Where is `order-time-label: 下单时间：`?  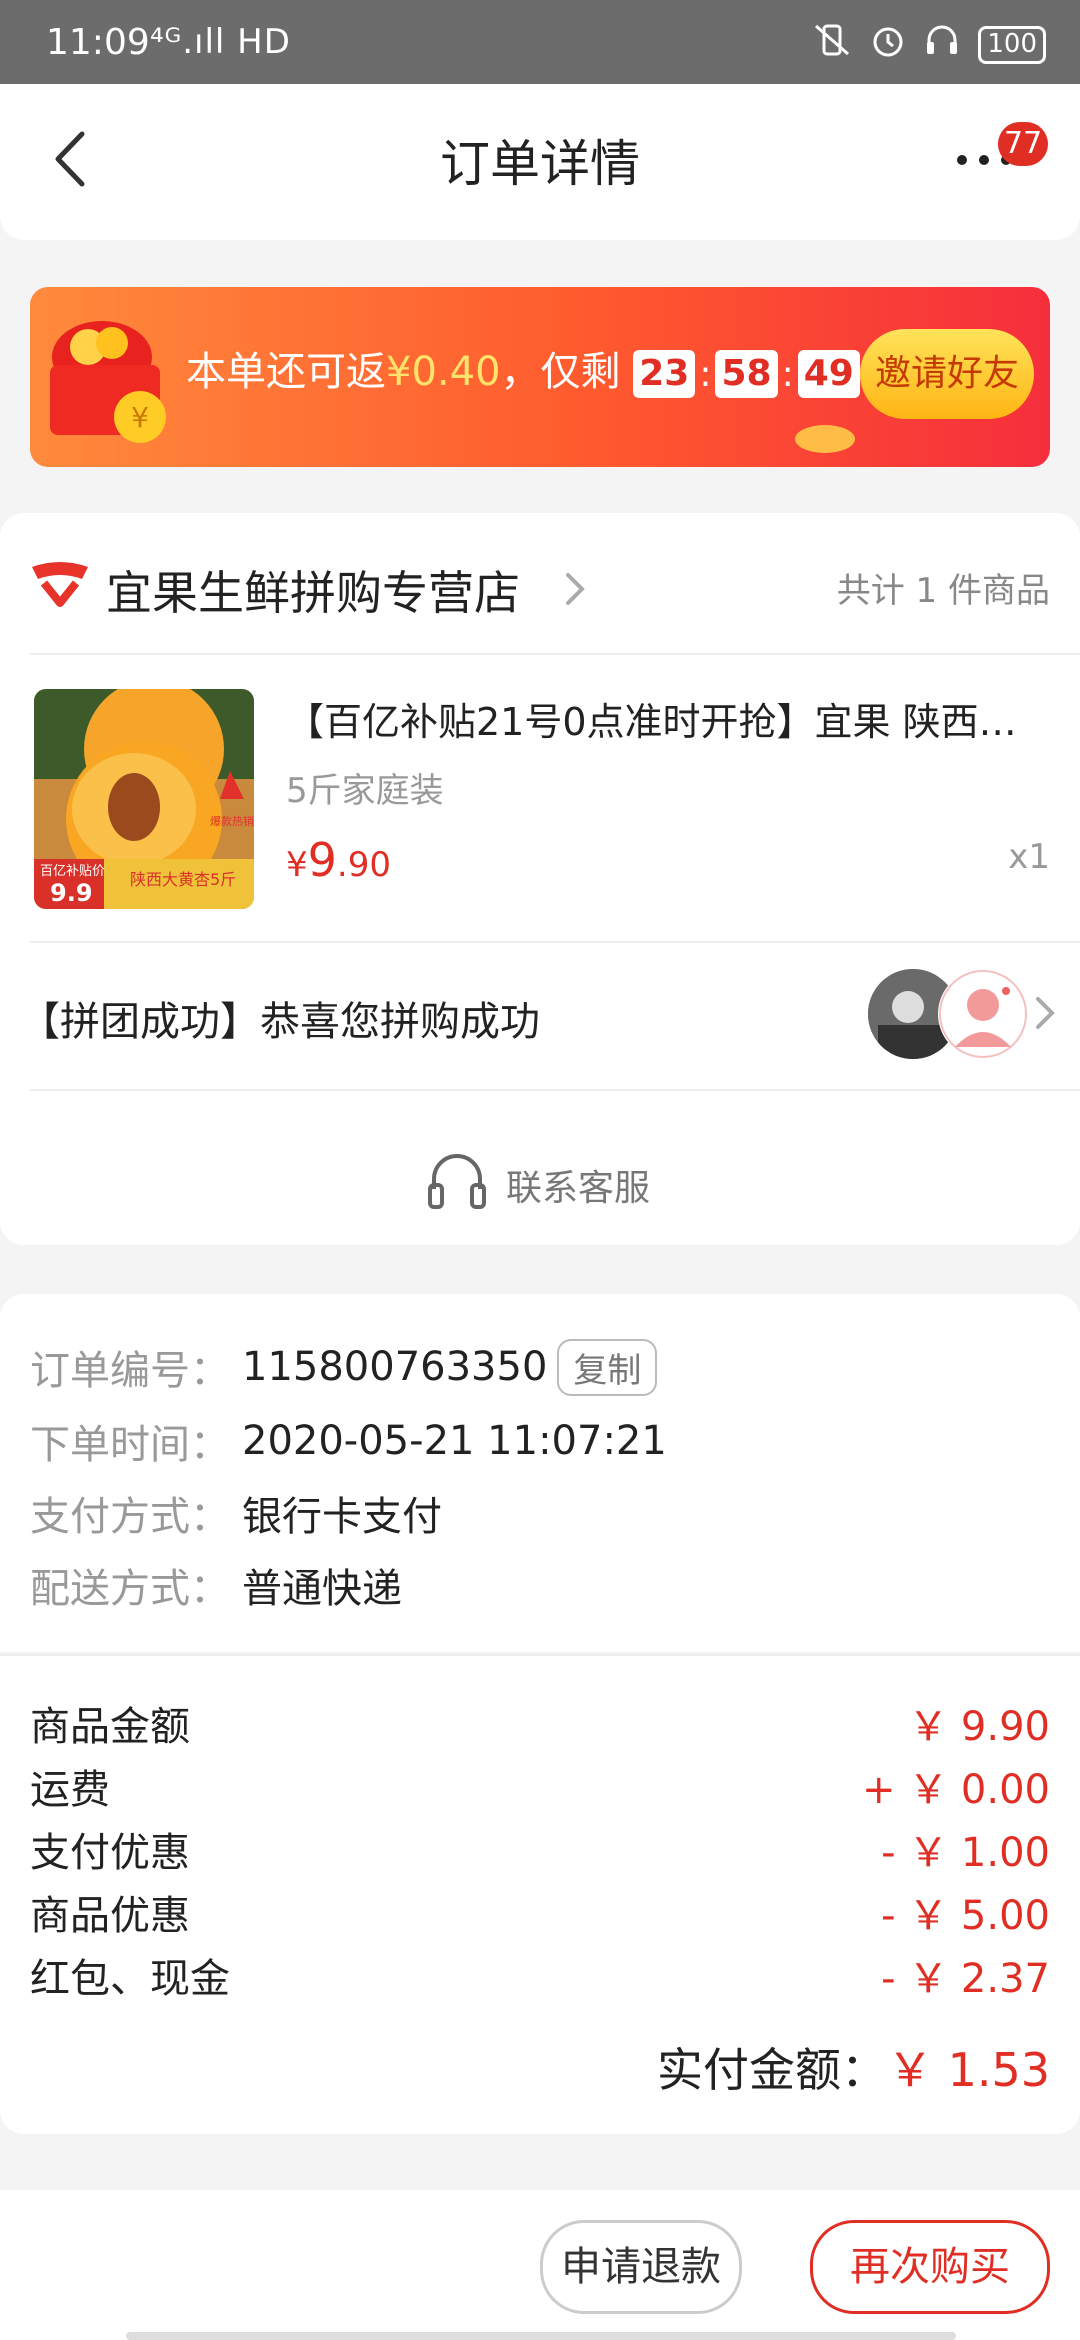 order-time-label: 下单时间： is located at coordinates (130, 1445).